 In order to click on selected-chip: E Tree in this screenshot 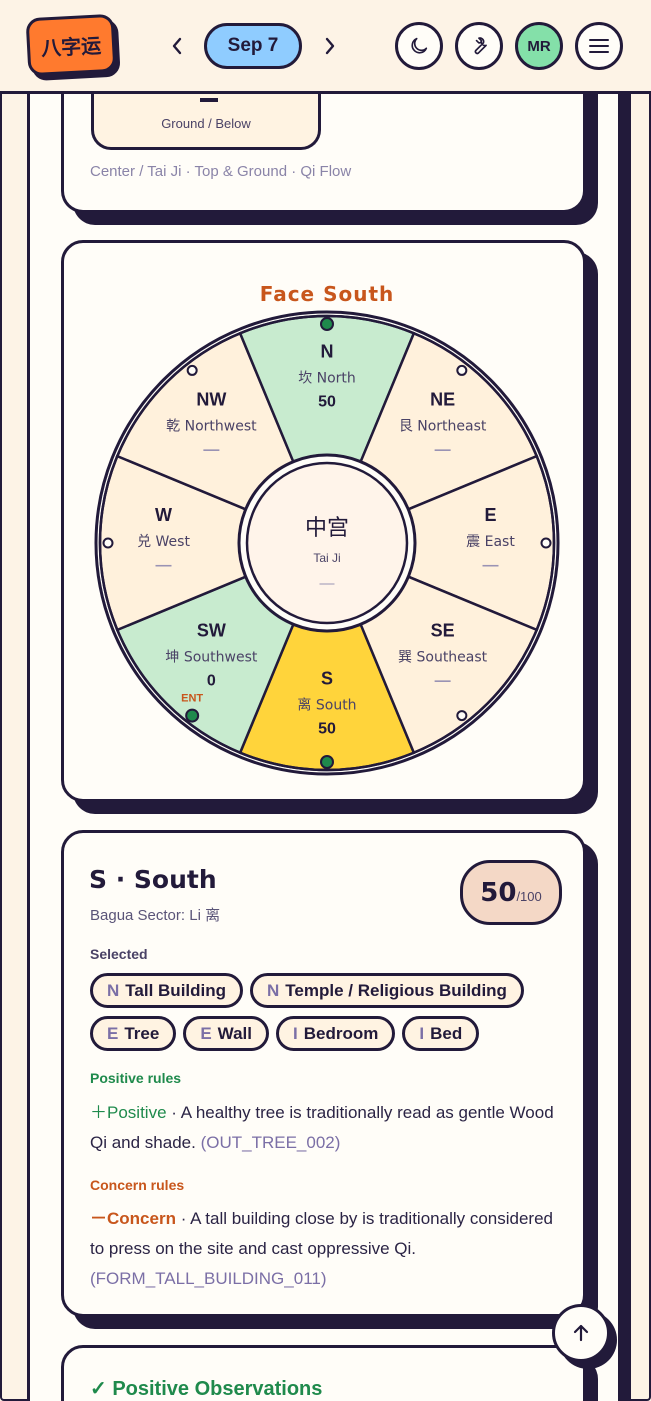, I will do `click(133, 1033)`.